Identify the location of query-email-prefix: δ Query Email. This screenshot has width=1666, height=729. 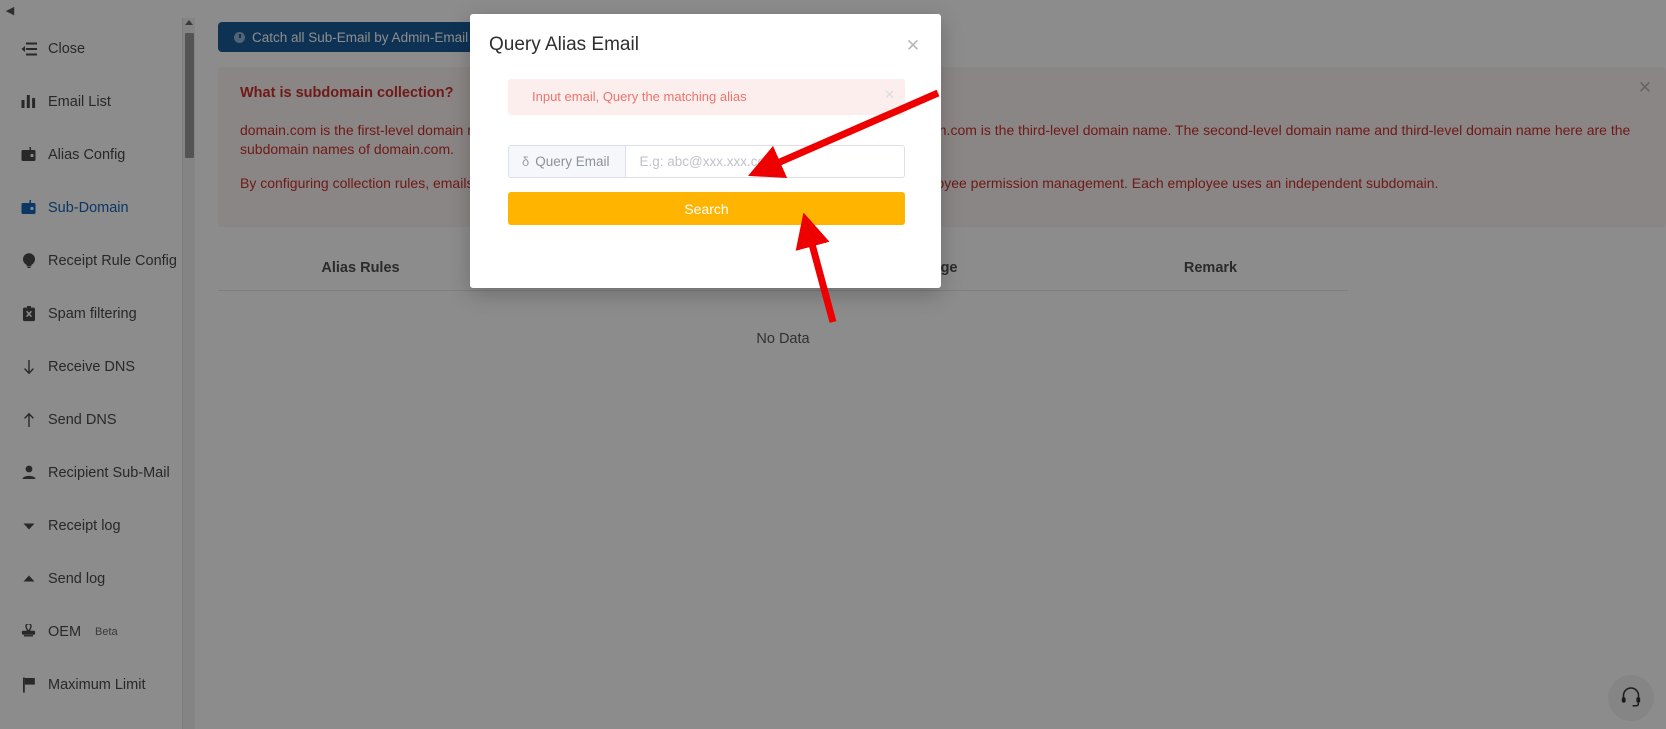
(567, 161).